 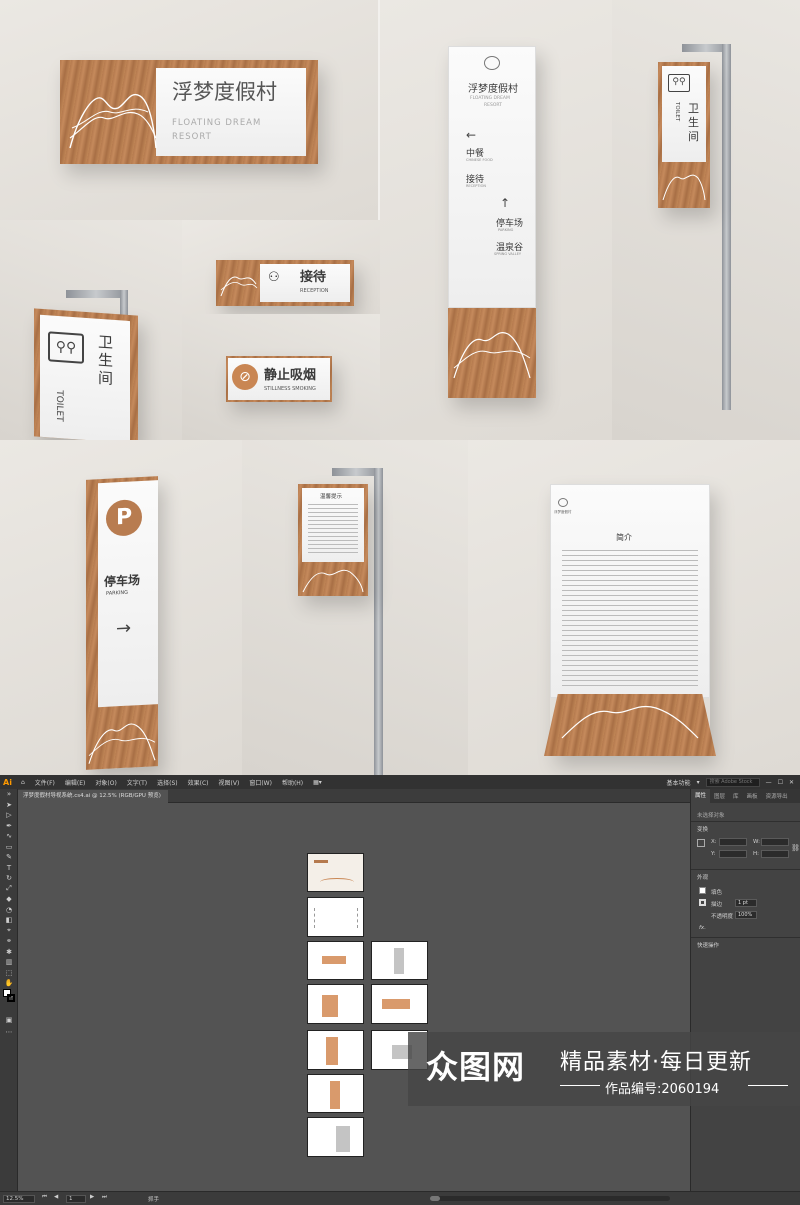 I want to click on scale-tool-icon: ⤢, so click(x=9, y=889).